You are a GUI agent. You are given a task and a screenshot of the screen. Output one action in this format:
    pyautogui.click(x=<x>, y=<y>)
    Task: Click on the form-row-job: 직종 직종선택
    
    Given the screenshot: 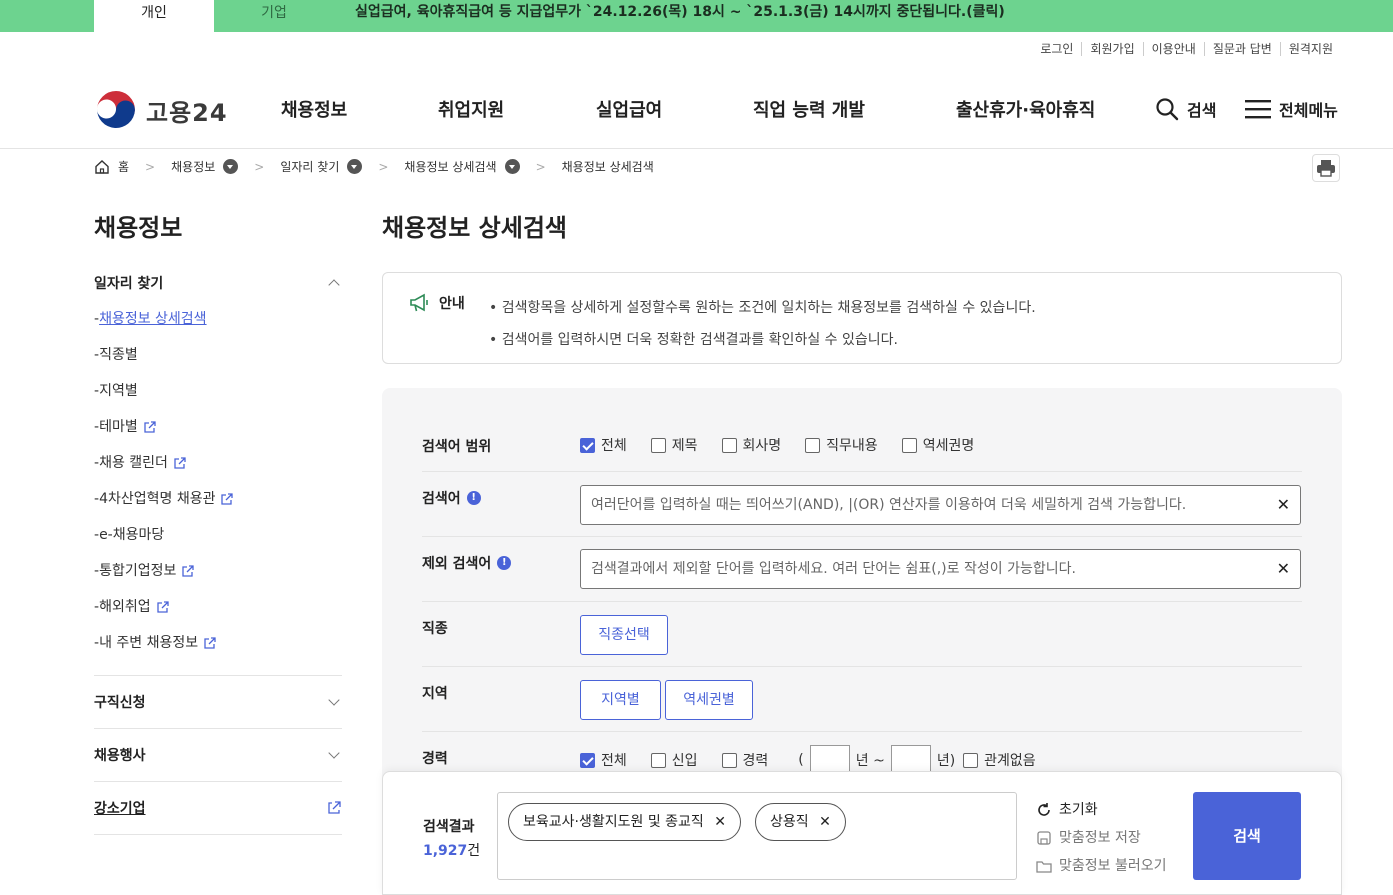 What is the action you would take?
    pyautogui.click(x=862, y=634)
    